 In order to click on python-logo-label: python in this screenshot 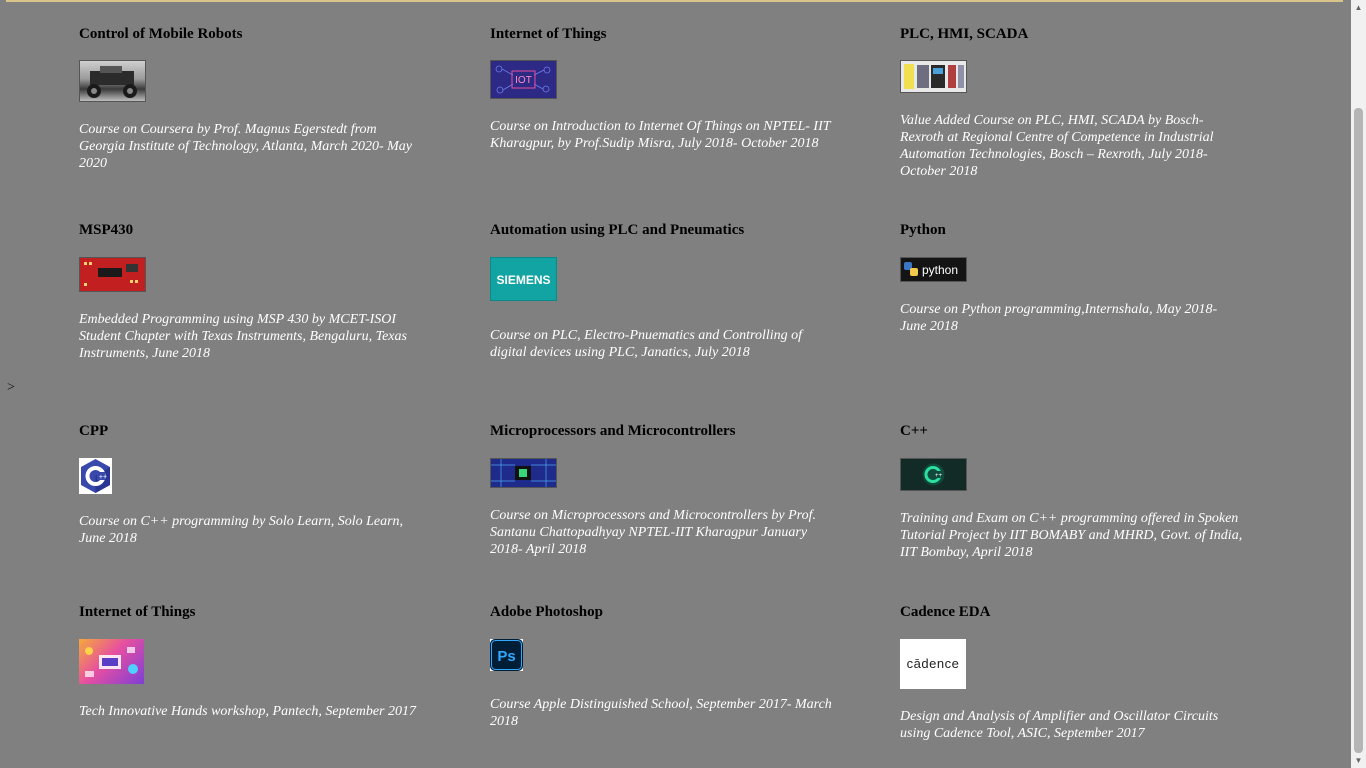, I will do `click(940, 270)`.